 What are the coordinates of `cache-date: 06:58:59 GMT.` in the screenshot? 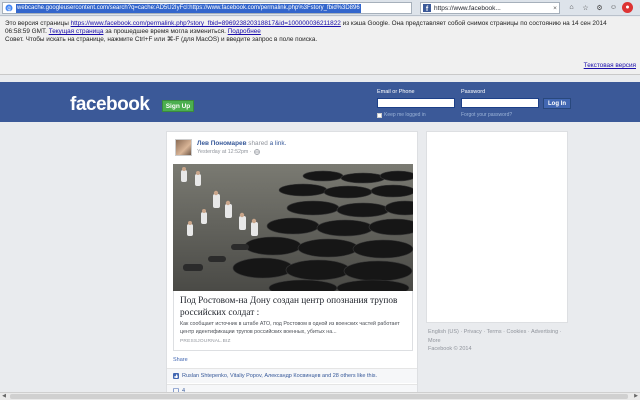 It's located at (26, 31).